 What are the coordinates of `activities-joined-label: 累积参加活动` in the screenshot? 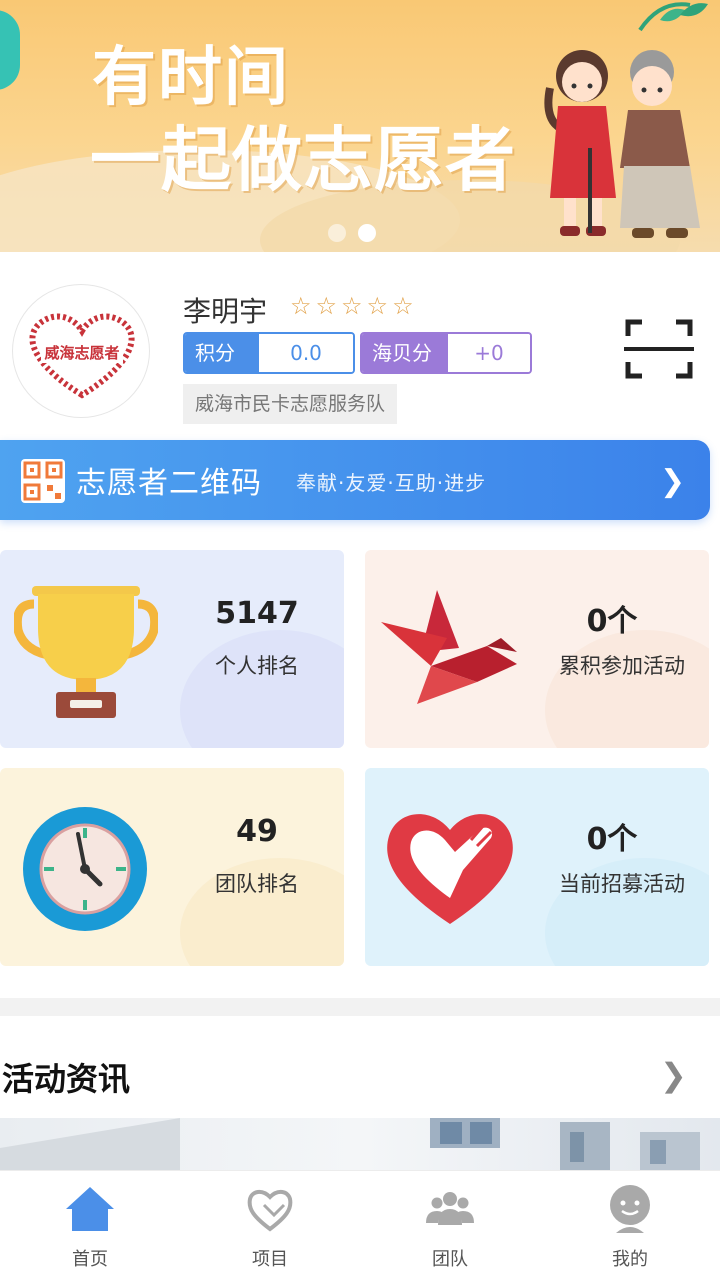 It's located at (622, 666).